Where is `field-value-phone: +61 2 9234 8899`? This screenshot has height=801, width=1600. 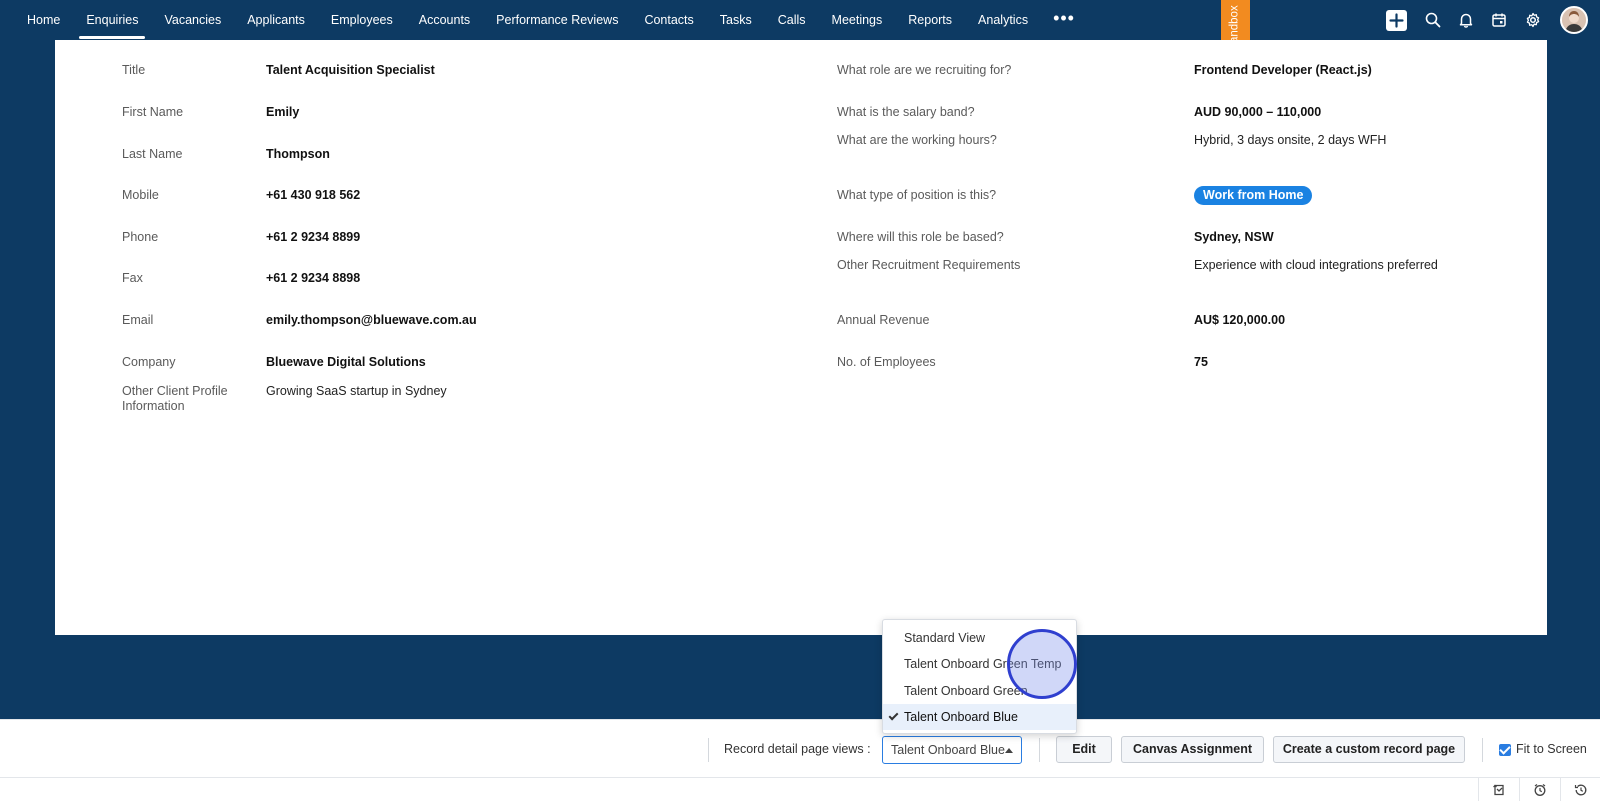
field-value-phone: +61 2 9234 8899 is located at coordinates (313, 237).